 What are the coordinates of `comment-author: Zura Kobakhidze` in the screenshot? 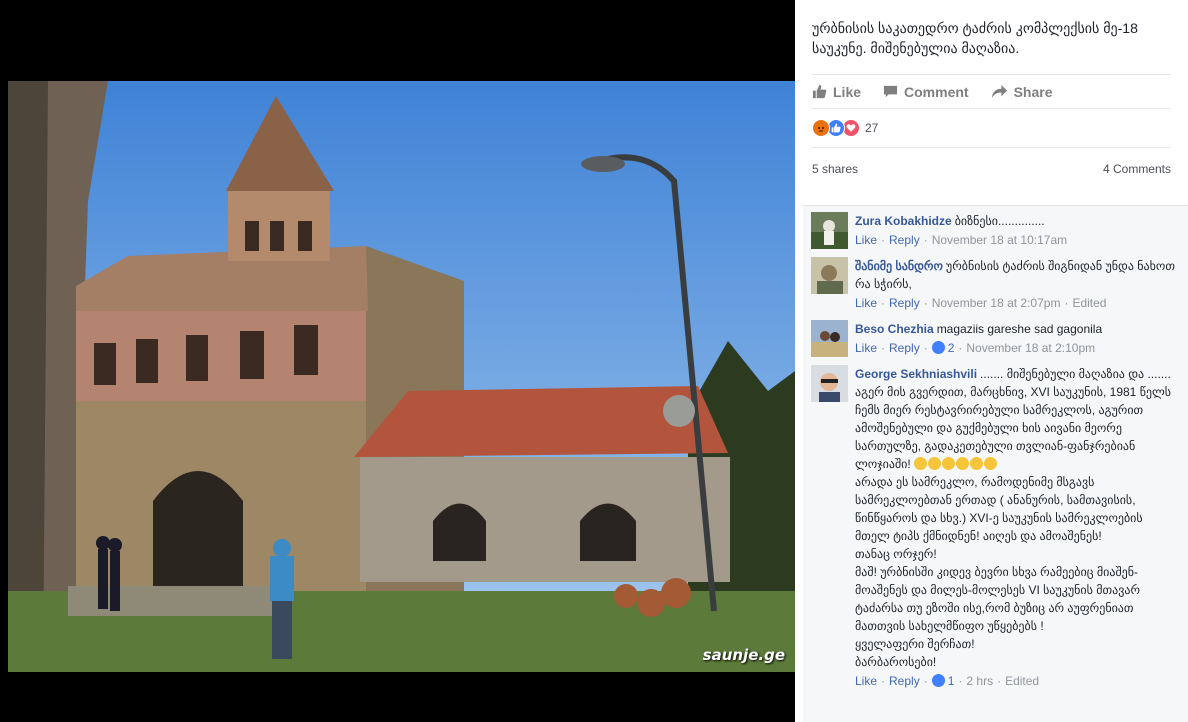 It's located at (903, 221).